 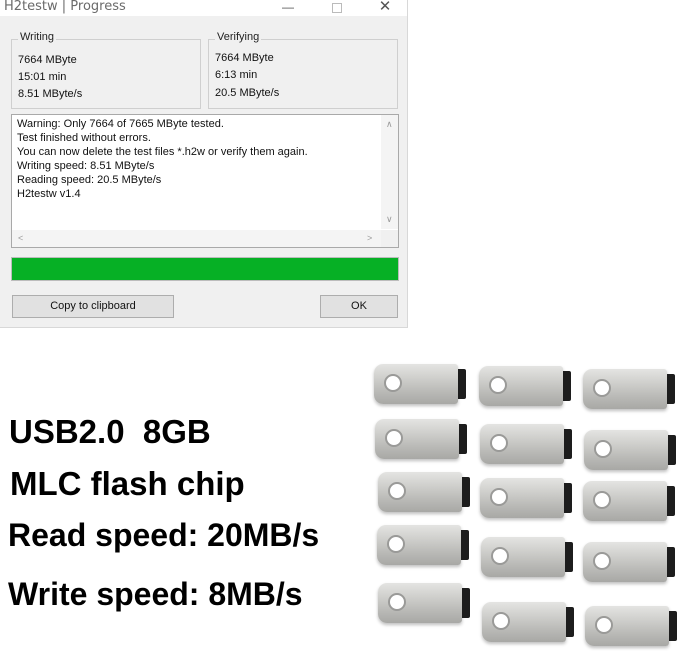 I want to click on title-bar: H2testw | Progress — ✕, so click(x=203, y=8).